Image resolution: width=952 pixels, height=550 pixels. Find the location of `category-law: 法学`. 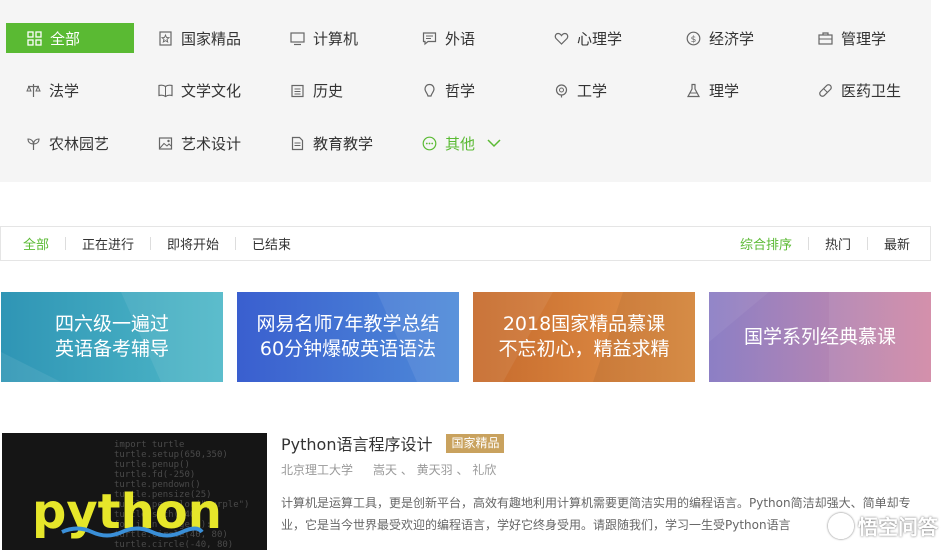

category-law: 法学 is located at coordinates (52, 90).